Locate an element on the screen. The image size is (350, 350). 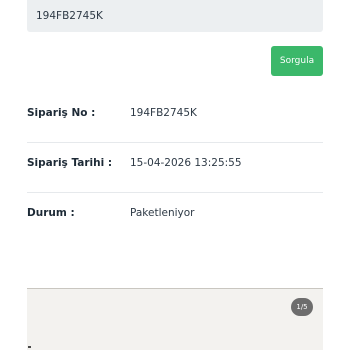
order-date-row: Sipariş Tarihi : 15-04-2026 13:25:55 is located at coordinates (175, 168).